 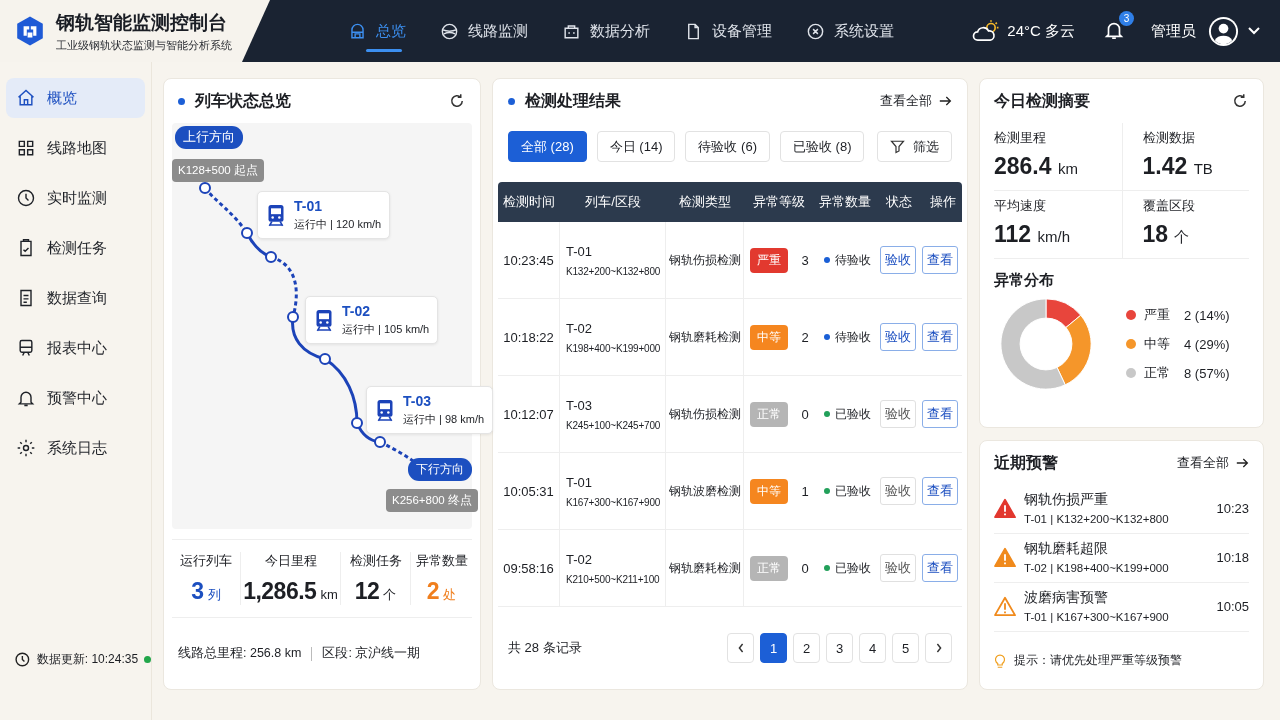 What do you see at coordinates (75, 298) in the screenshot?
I see `sidebar-item: 数据查询` at bounding box center [75, 298].